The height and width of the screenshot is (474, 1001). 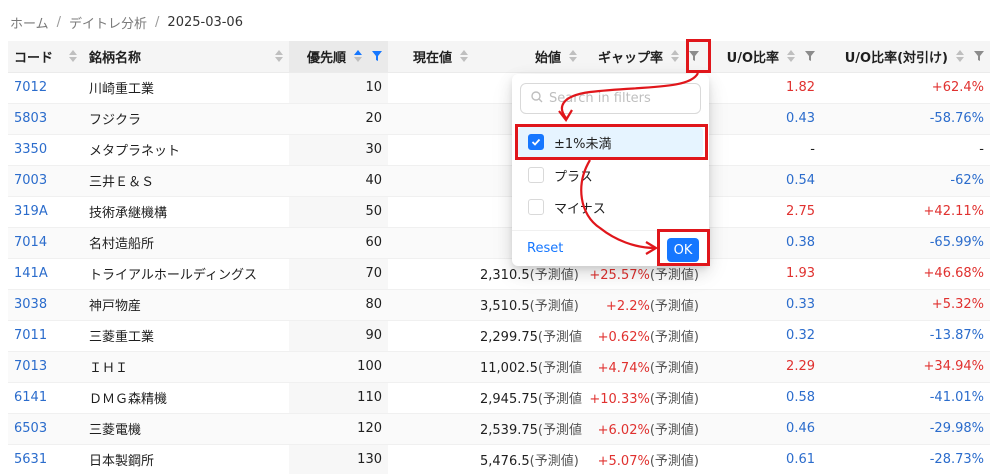 I want to click on table-row: 5803フジクラ206,300.43-58.76%, so click(x=499, y=119).